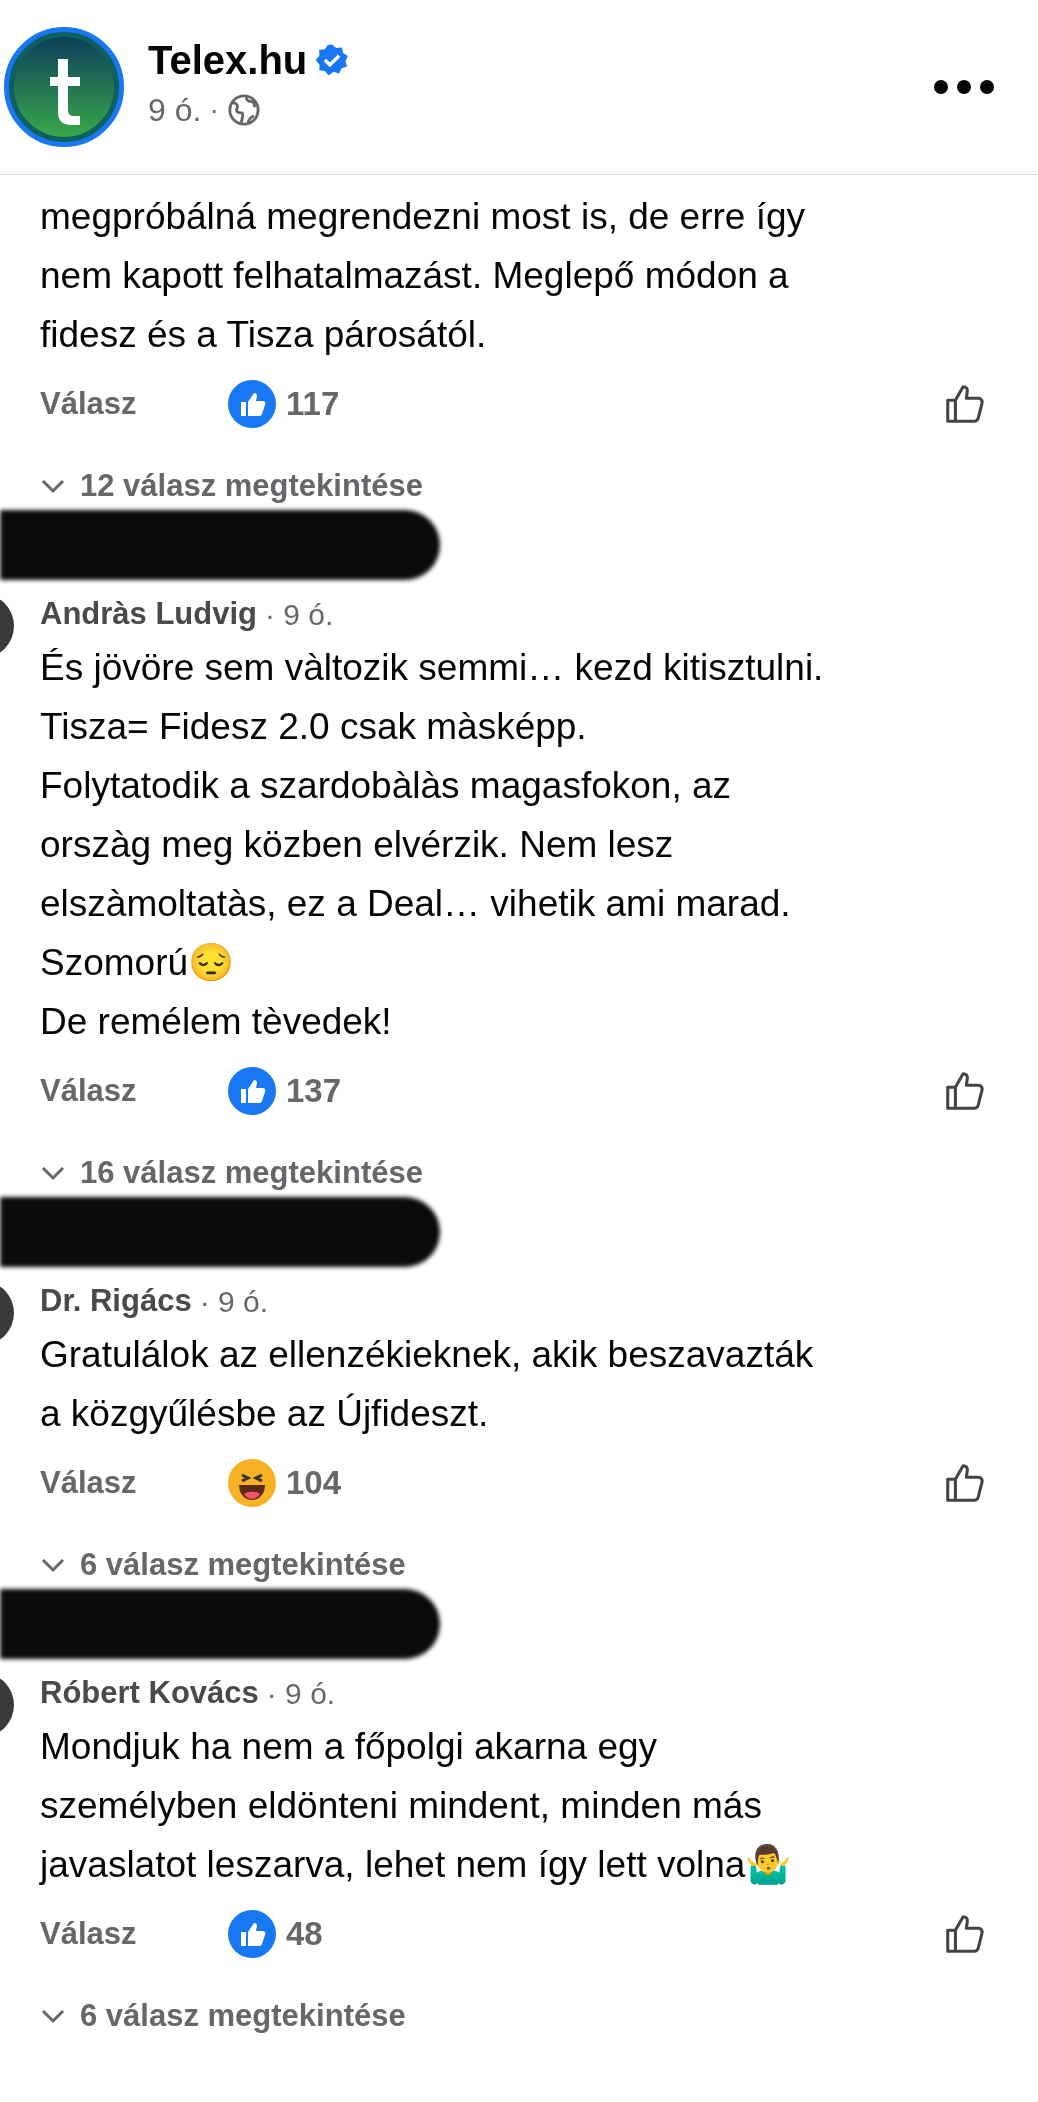 This screenshot has width=1038, height=2102. What do you see at coordinates (314, 1483) in the screenshot?
I see `reaction-count: 104` at bounding box center [314, 1483].